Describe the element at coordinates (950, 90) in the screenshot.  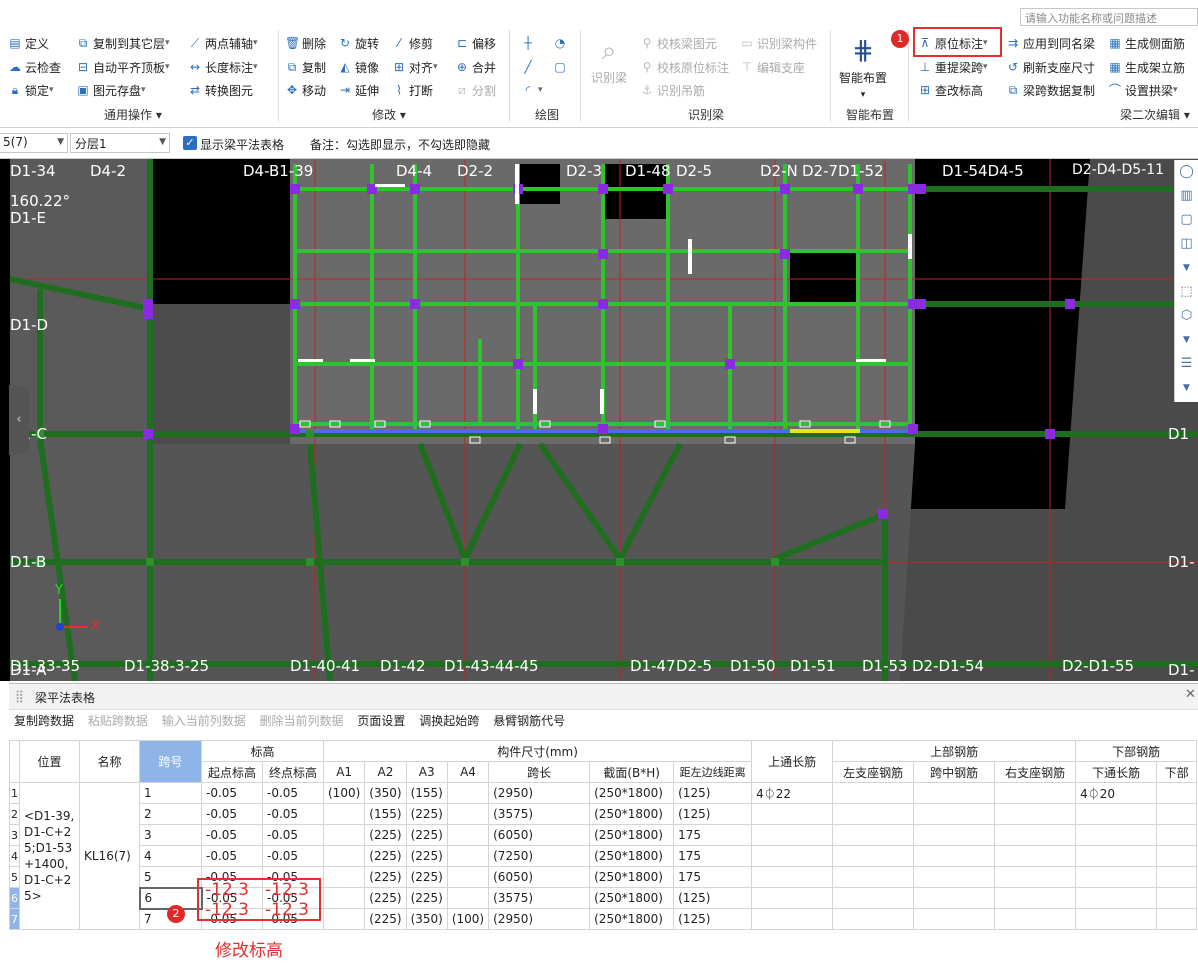
I see `query-elevation-button: ⊞ 查改标高` at that location.